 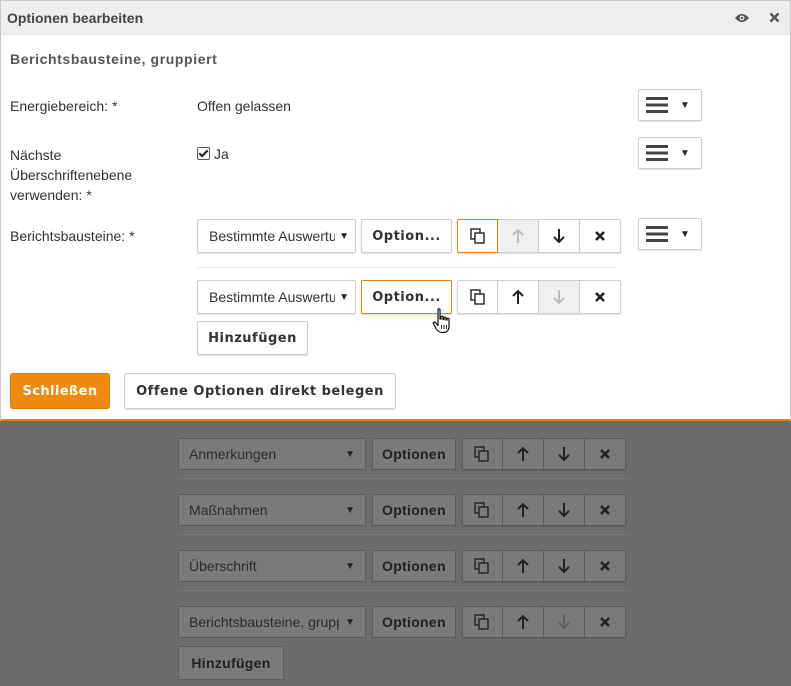 I want to click on bg-row: Überschrift ▼ Optionen, so click(x=402, y=566).